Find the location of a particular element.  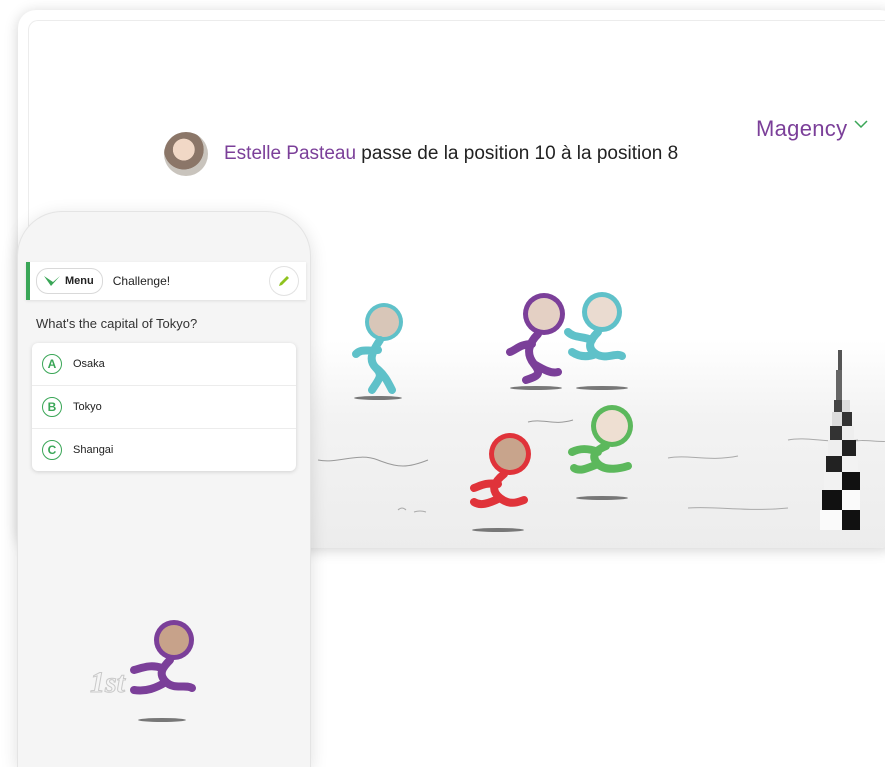

player-runner is located at coordinates (162, 675).